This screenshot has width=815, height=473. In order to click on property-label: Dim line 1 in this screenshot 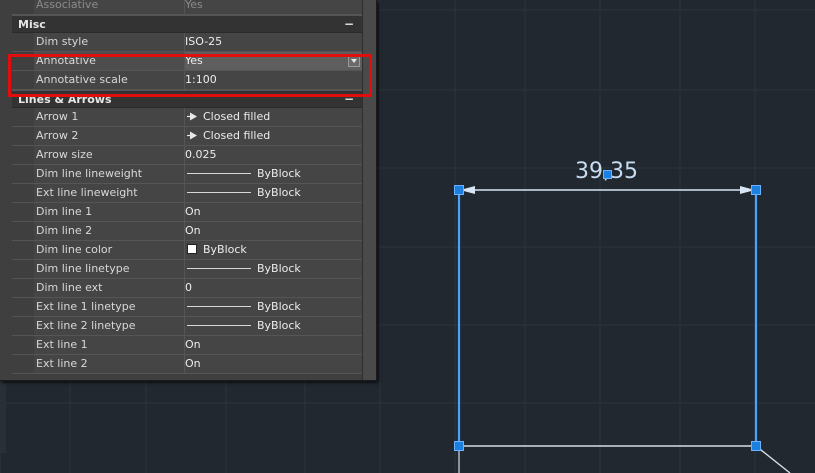, I will do `click(64, 211)`.